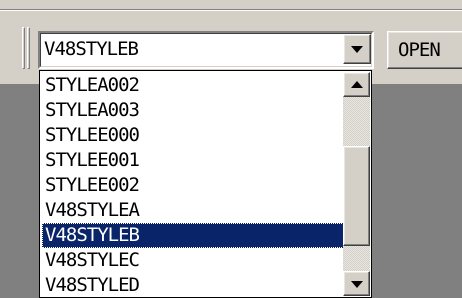 The image size is (462, 298). I want to click on open-button: OPEN, so click(424, 50).